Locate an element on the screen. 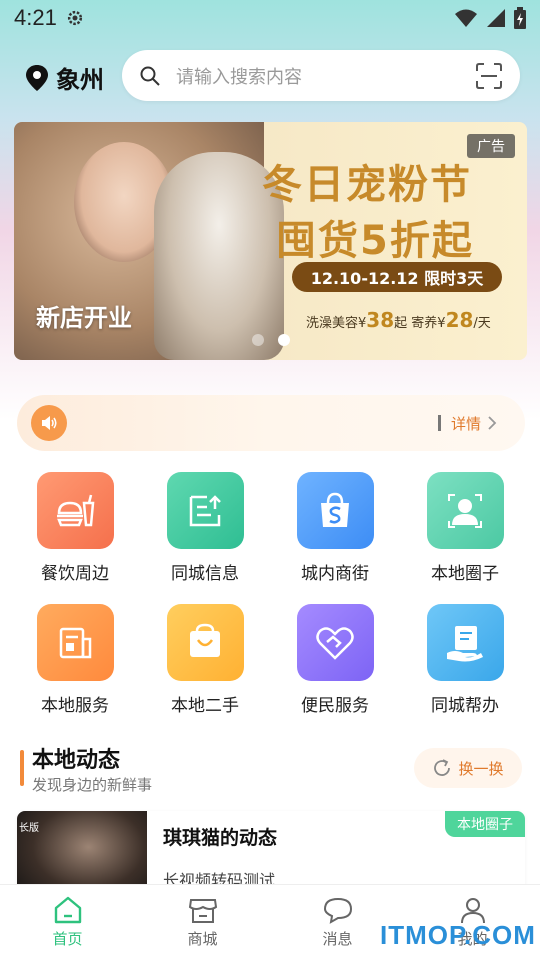 This screenshot has width=540, height=960. bath-suffix: 起 is located at coordinates (401, 323).